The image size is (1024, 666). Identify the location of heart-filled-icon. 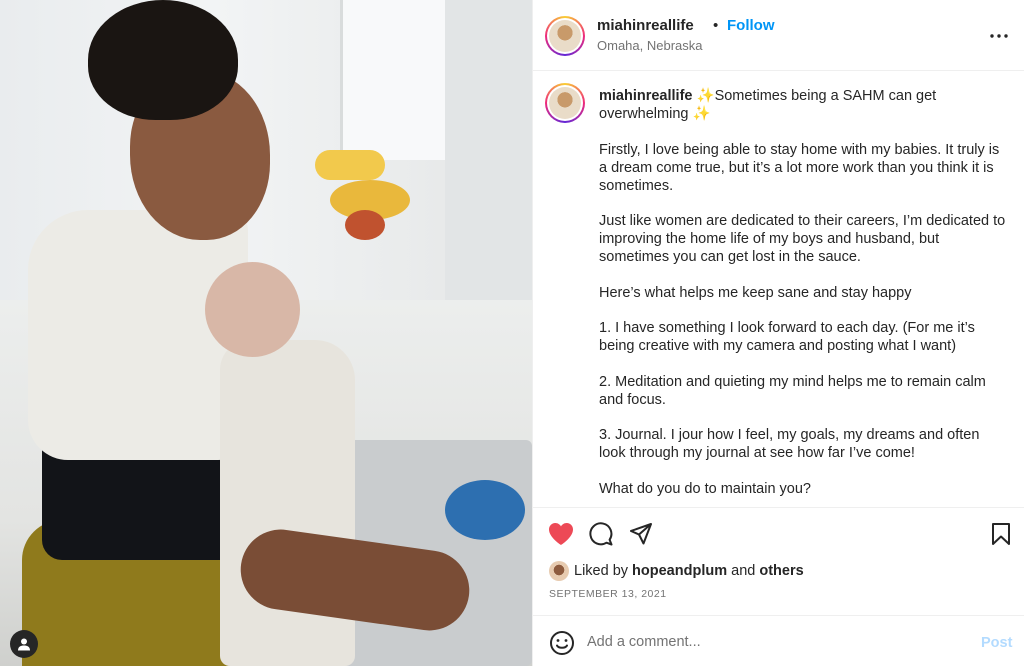
(561, 534).